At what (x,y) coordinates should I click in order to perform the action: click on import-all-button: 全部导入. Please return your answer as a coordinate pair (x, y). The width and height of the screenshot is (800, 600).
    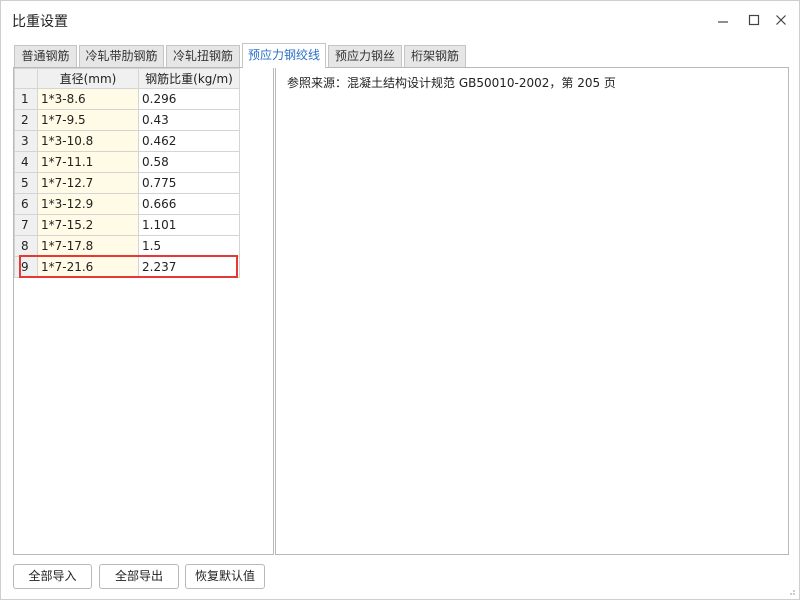
    Looking at the image, I should click on (52, 576).